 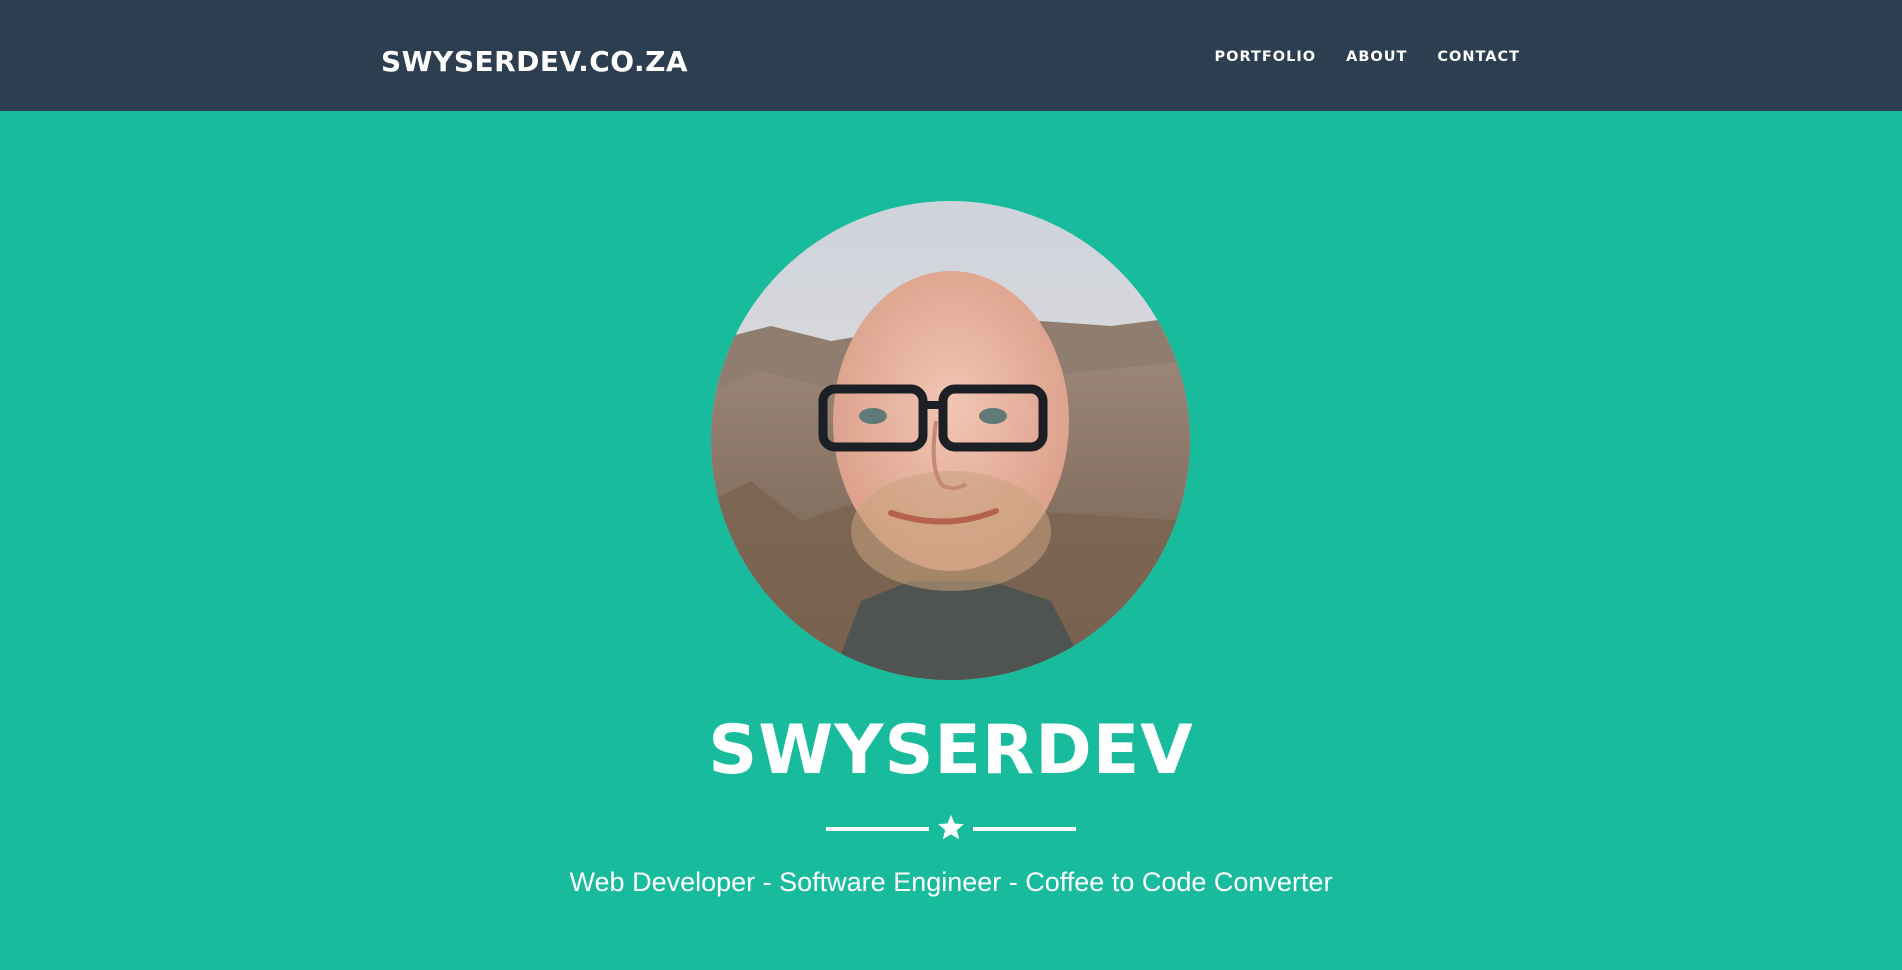 I want to click on profile-photo-illustration, so click(x=950, y=440).